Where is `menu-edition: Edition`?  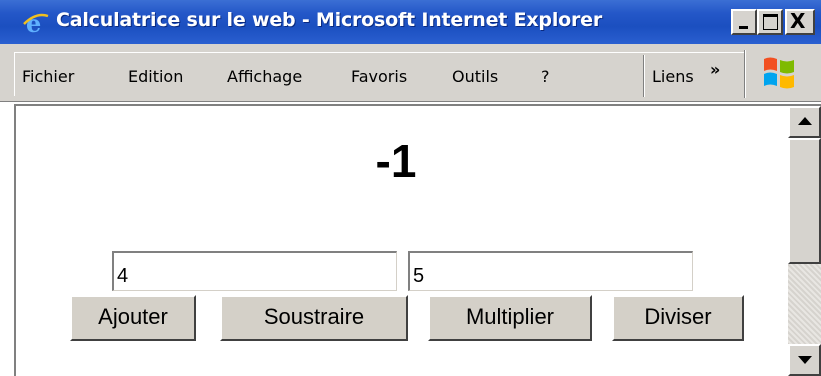 menu-edition: Edition is located at coordinates (155, 76).